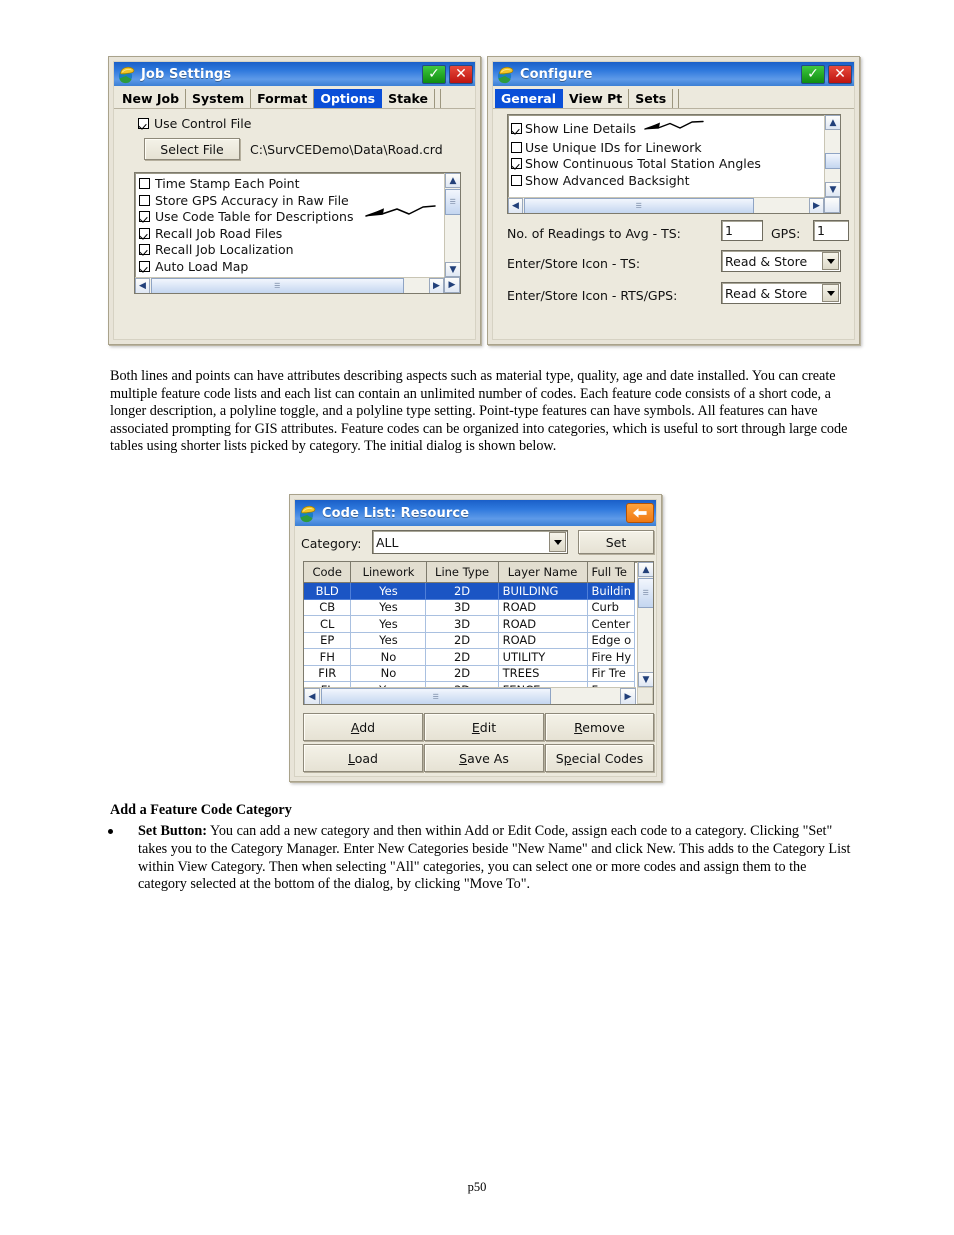  What do you see at coordinates (666, 163) in the screenshot?
I see `option-row: Show Continuous Total Station Angles` at bounding box center [666, 163].